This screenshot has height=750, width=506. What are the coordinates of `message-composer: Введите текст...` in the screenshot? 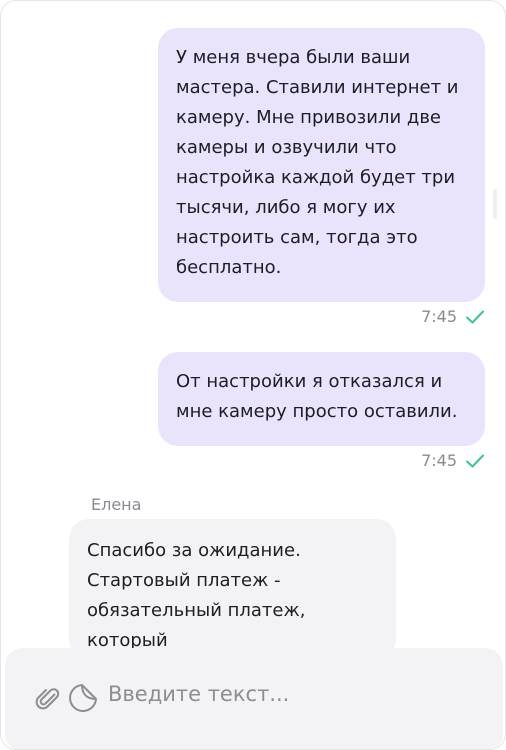 It's located at (254, 698).